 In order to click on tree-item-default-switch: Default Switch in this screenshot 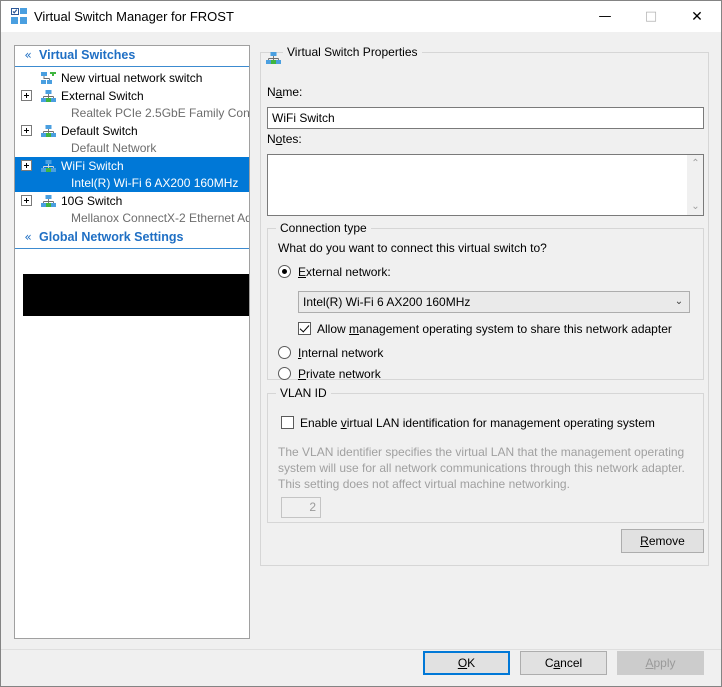, I will do `click(132, 131)`.